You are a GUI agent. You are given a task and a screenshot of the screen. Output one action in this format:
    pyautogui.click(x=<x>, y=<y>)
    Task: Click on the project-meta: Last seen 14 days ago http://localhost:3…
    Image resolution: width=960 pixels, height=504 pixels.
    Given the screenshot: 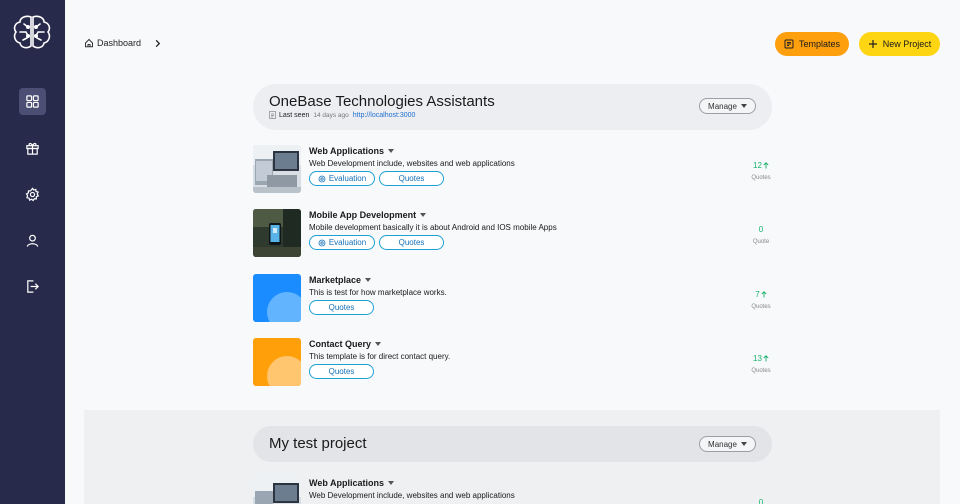 What is the action you would take?
    pyautogui.click(x=342, y=115)
    